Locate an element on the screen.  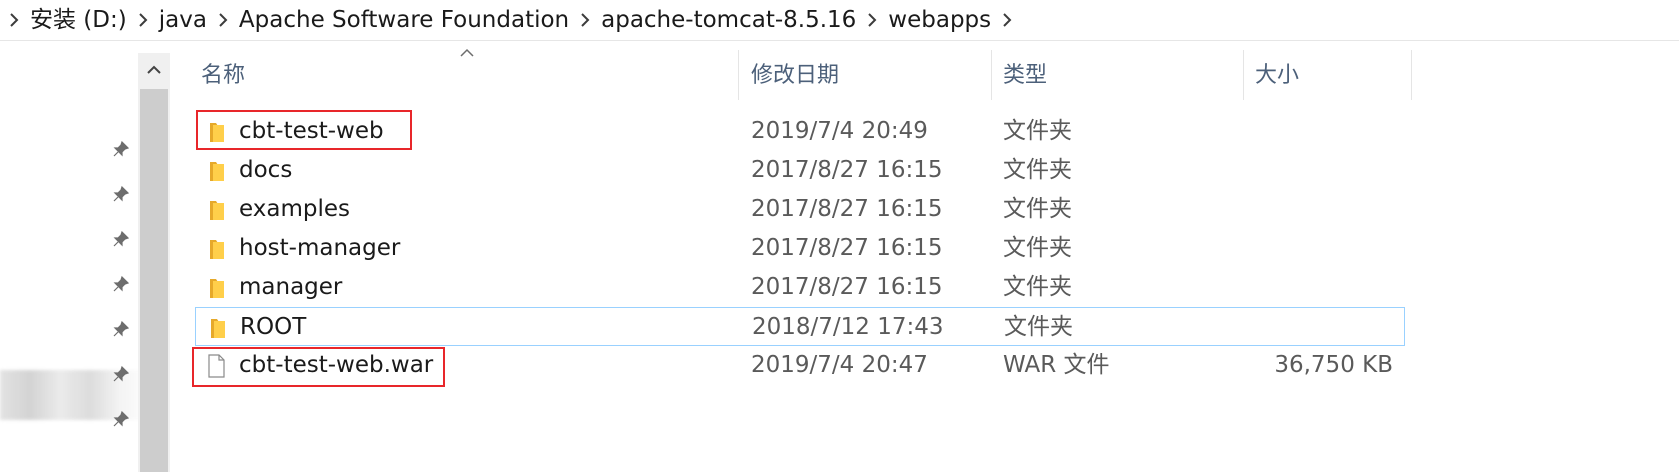
column-header-row: 名称 修改日期 类型 大小 is located at coordinates (817, 75).